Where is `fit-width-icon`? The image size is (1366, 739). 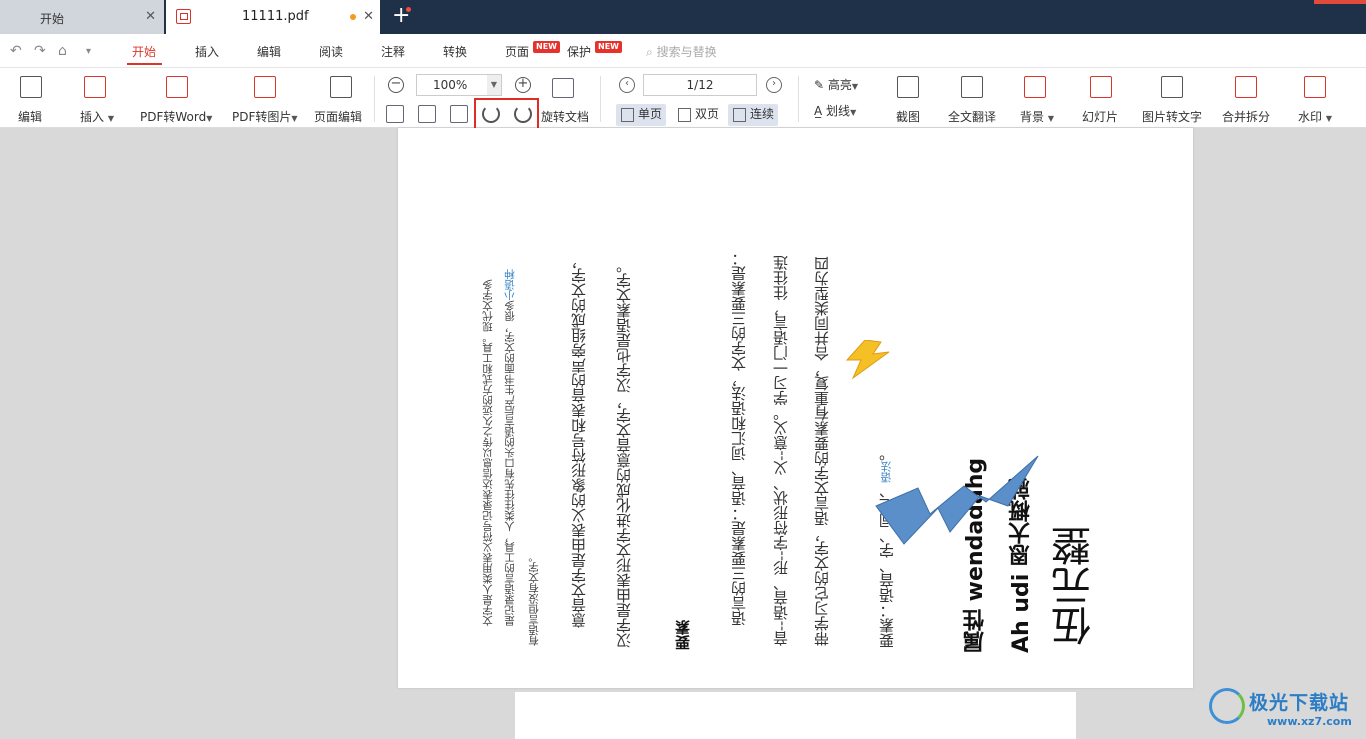 fit-width-icon is located at coordinates (459, 114).